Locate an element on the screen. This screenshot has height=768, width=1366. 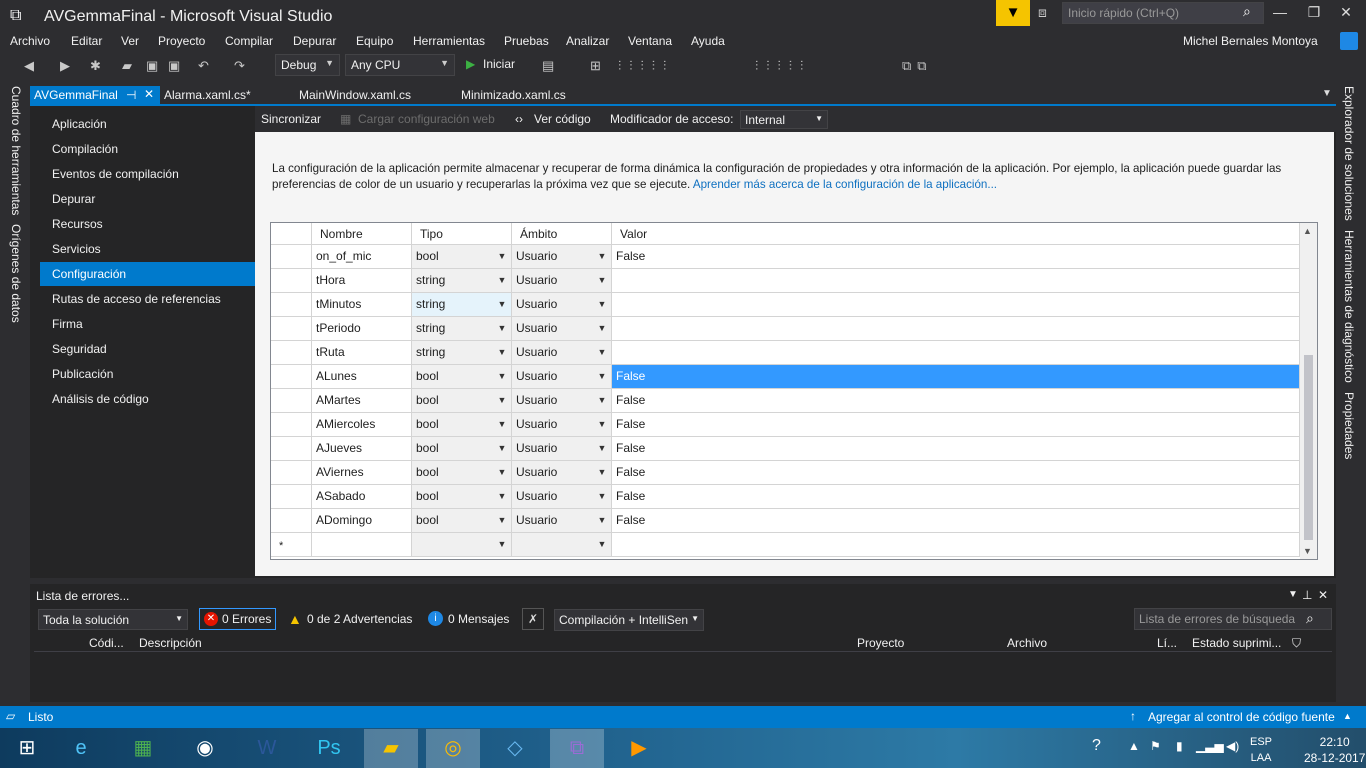
nav-configuracion: Configuración is located at coordinates (147, 274).